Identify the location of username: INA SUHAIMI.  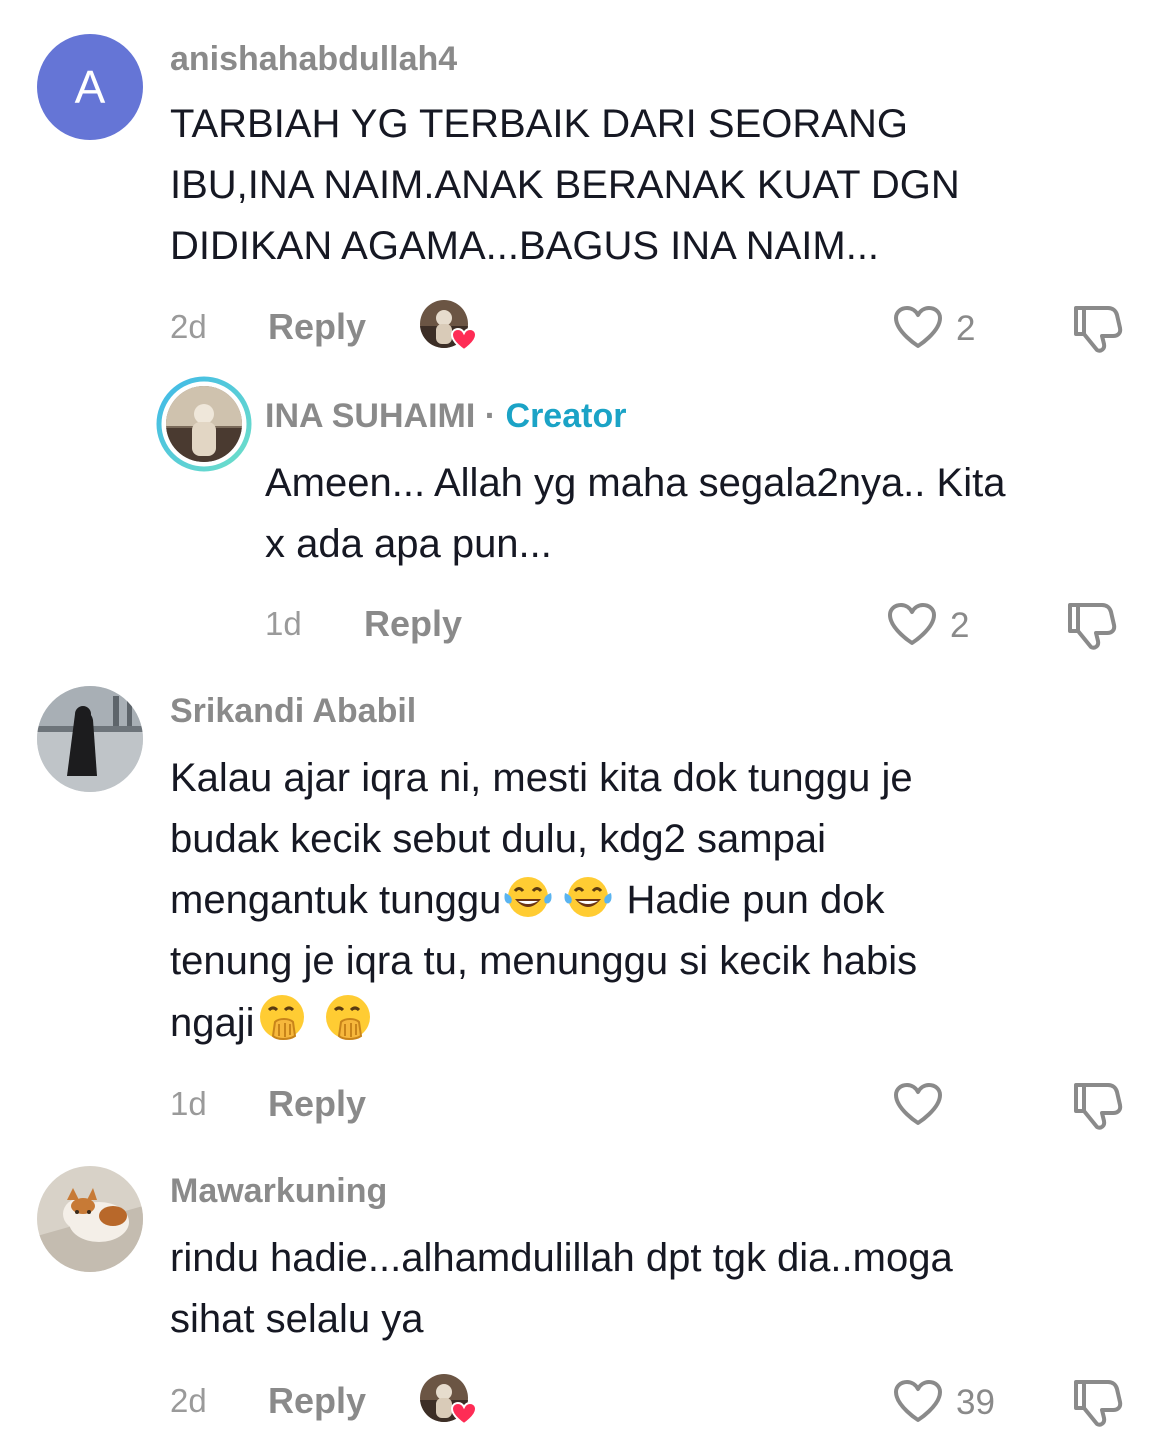
(370, 416).